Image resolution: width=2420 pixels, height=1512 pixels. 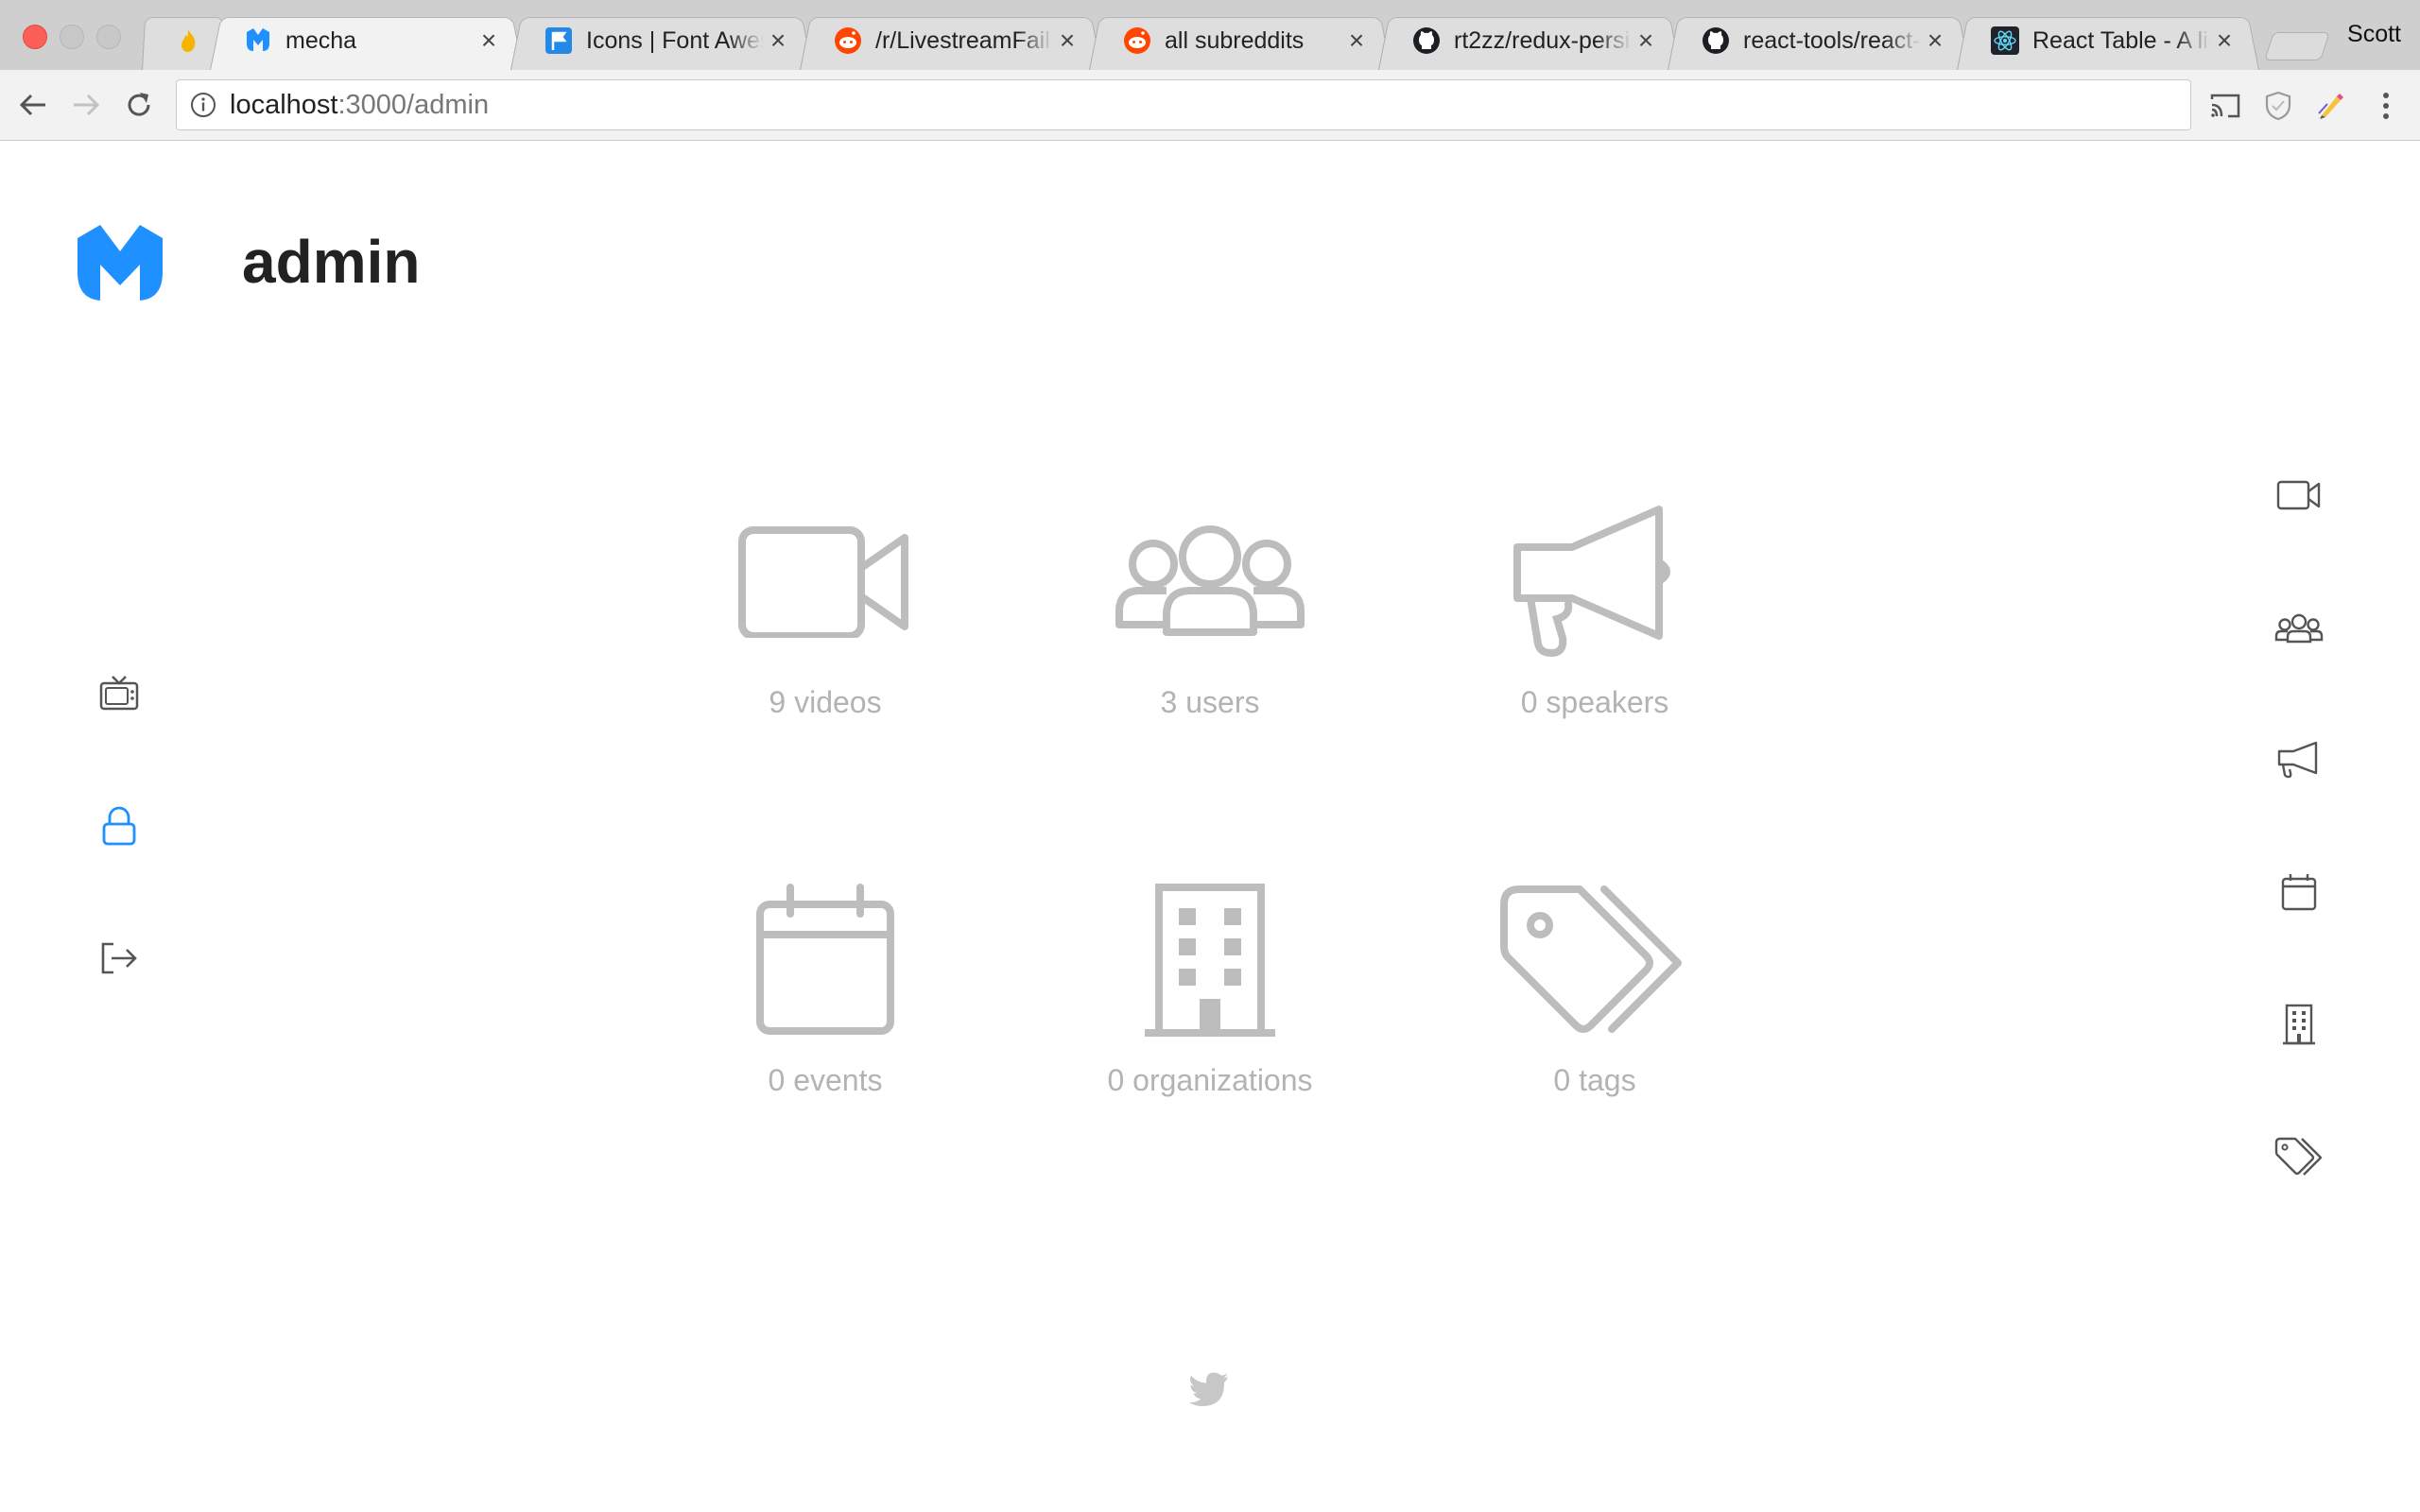 I want to click on more-vert-icon, so click(x=2386, y=106).